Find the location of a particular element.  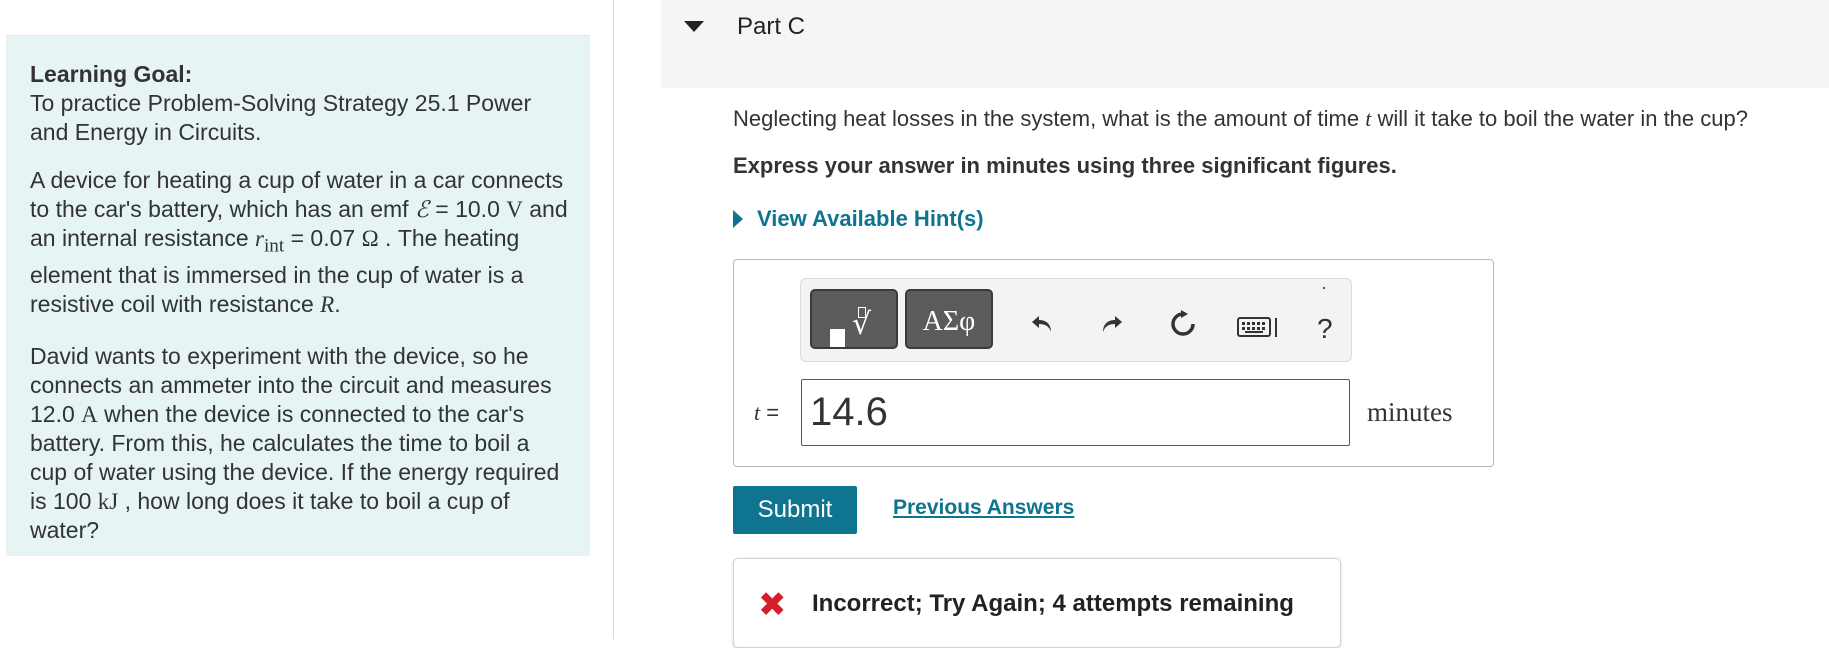

emf-symbol: ℰ is located at coordinates (421, 209).